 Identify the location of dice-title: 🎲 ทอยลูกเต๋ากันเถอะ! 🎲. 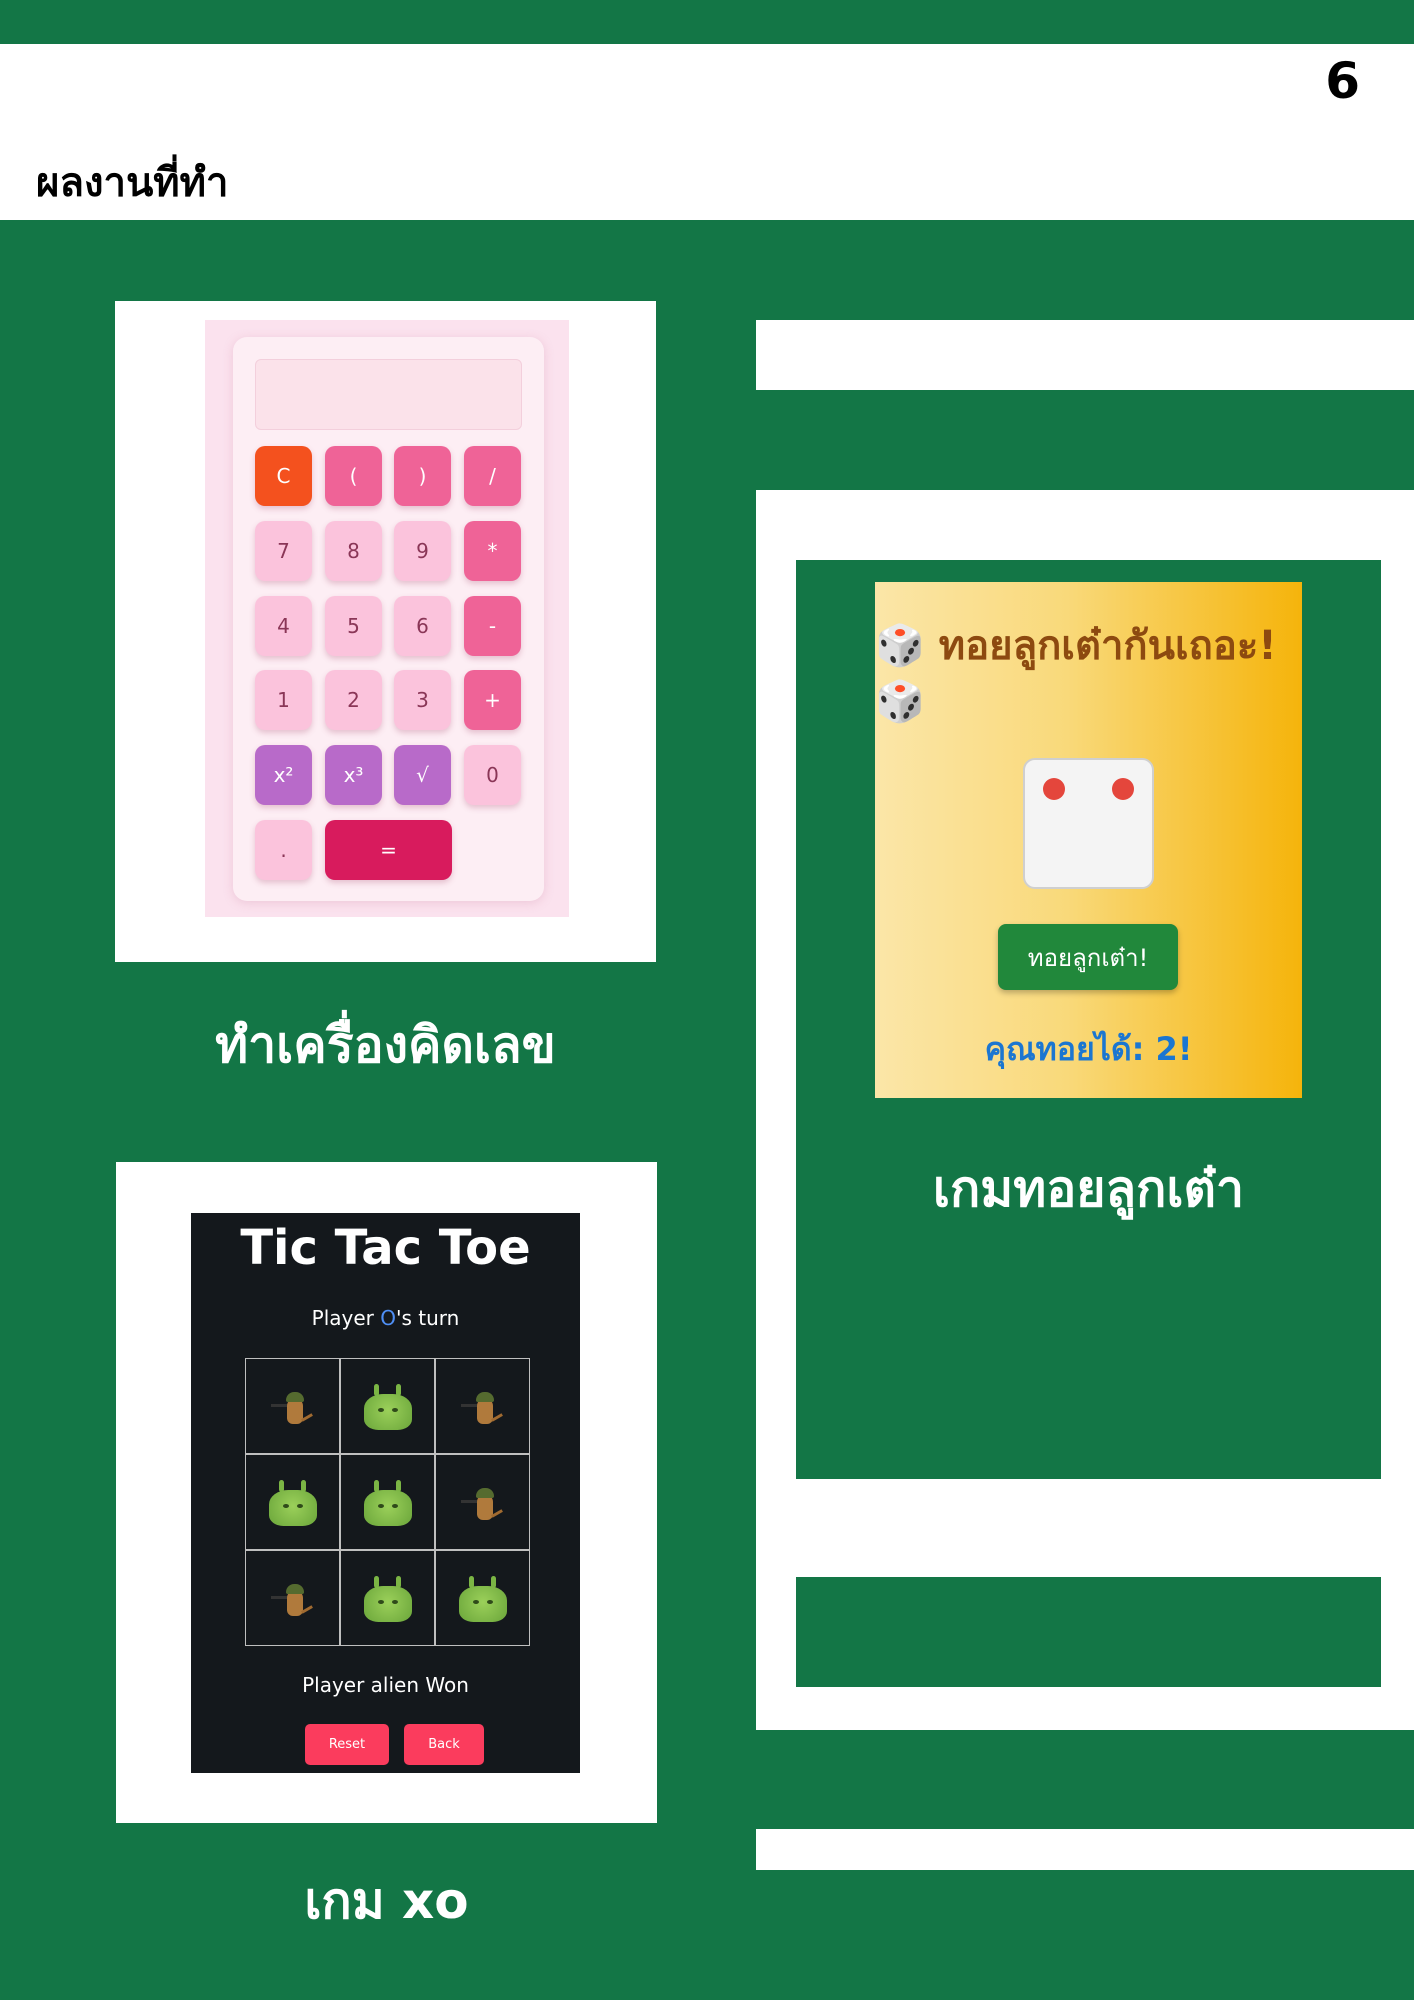
(1088, 674).